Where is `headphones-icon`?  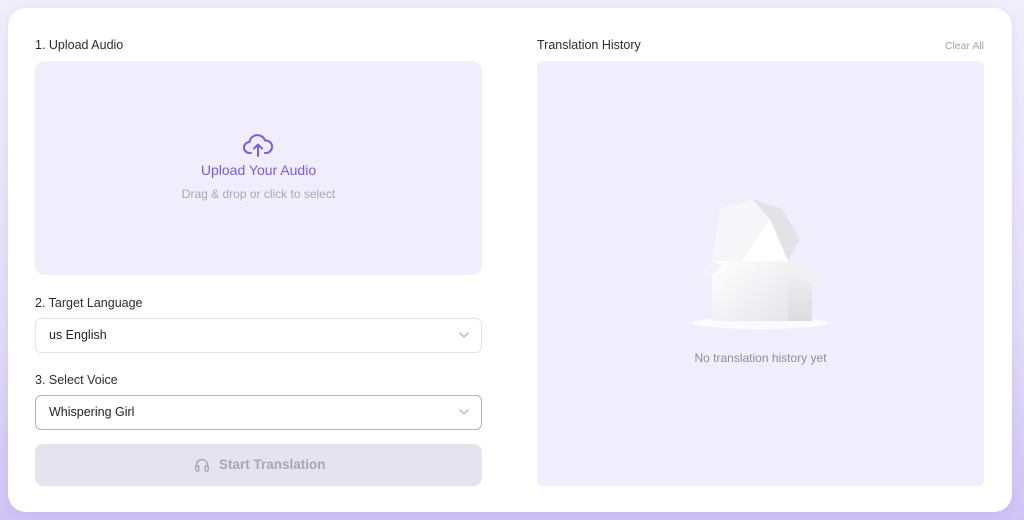
headphones-icon is located at coordinates (202, 465).